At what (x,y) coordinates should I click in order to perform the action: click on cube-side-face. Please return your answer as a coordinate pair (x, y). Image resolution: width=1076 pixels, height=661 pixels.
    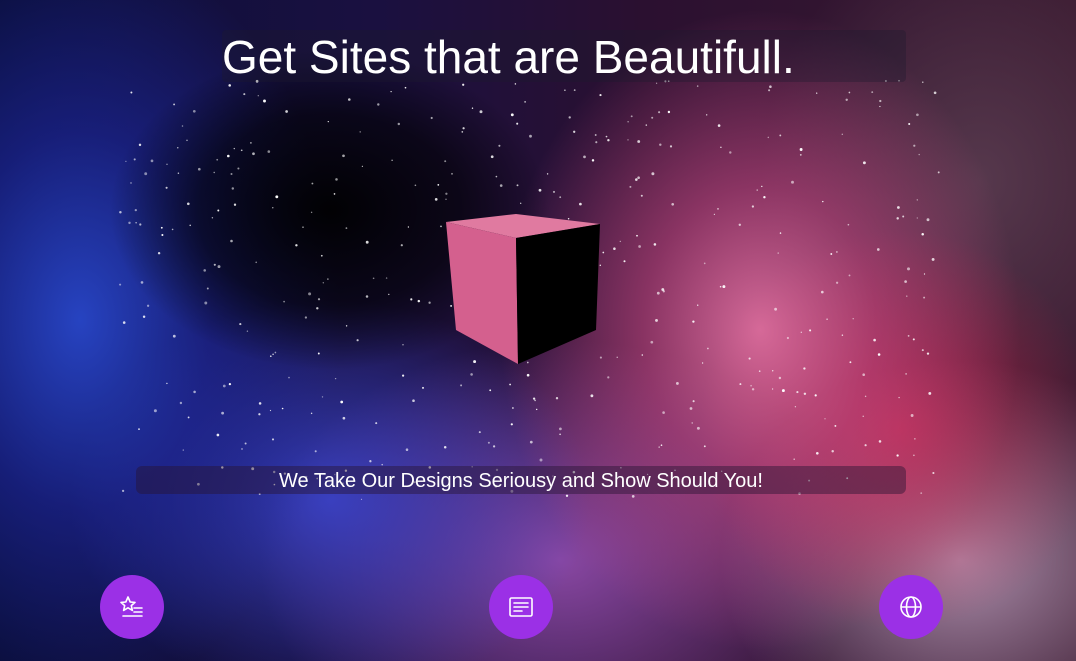
    Looking at the image, I should click on (558, 294).